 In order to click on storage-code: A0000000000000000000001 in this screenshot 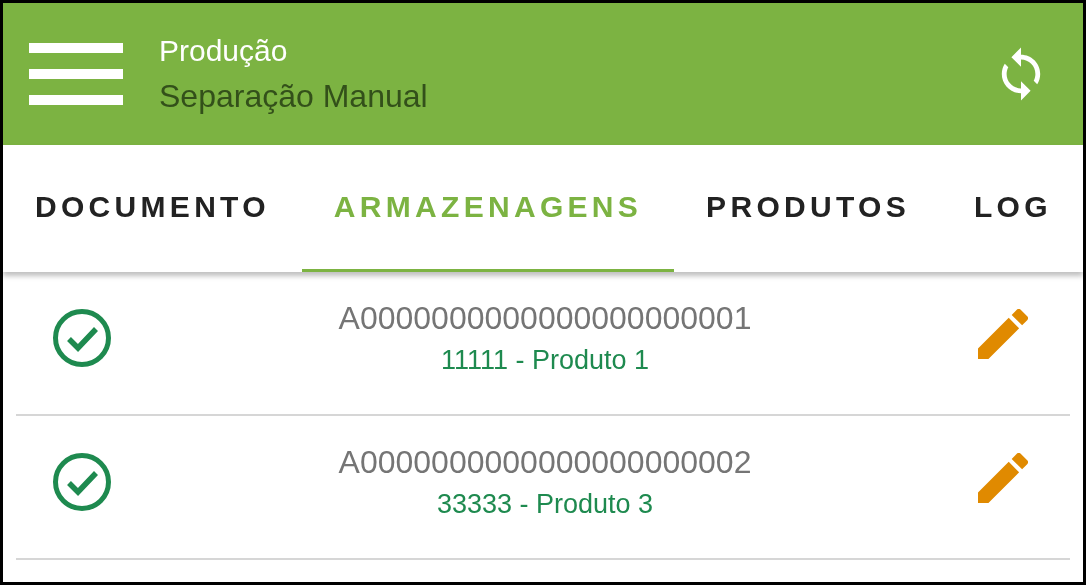, I will do `click(545, 318)`.